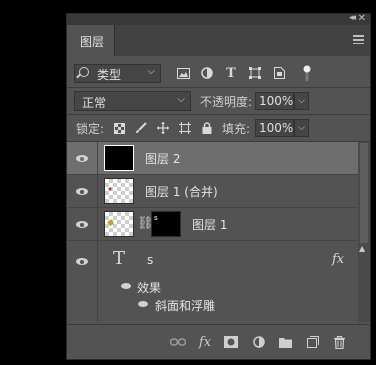 This screenshot has width=376, height=365. I want to click on add-mask-icon, so click(231, 342).